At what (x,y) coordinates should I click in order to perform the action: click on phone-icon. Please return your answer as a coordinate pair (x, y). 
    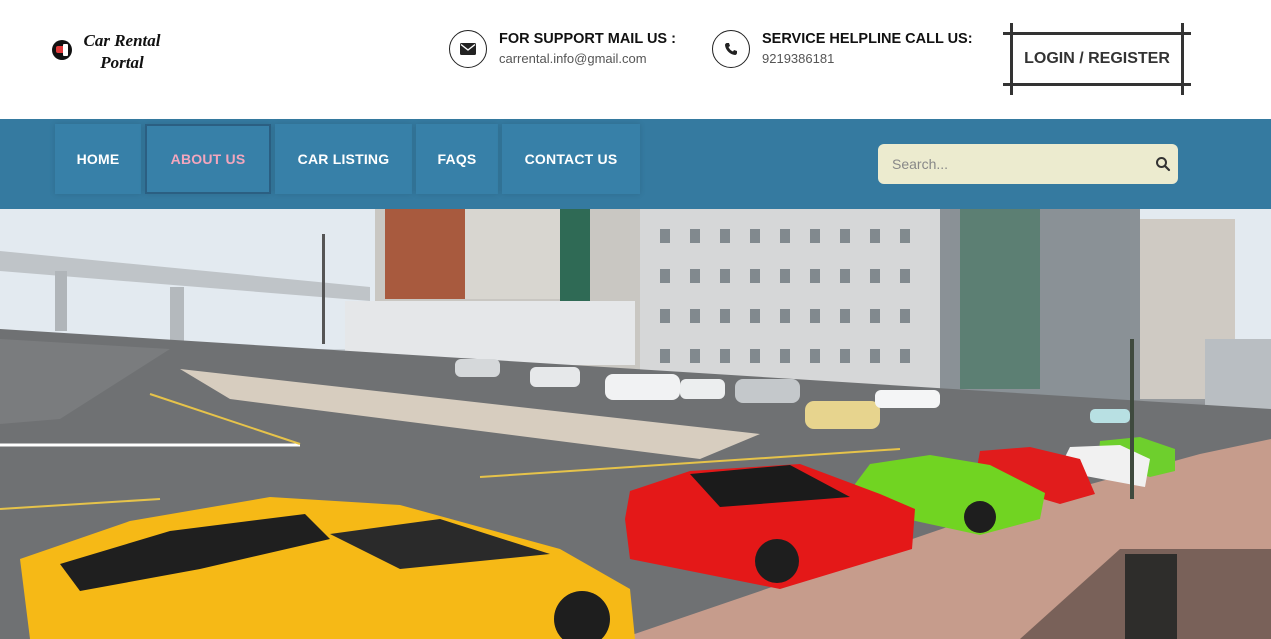
    Looking at the image, I should click on (731, 49).